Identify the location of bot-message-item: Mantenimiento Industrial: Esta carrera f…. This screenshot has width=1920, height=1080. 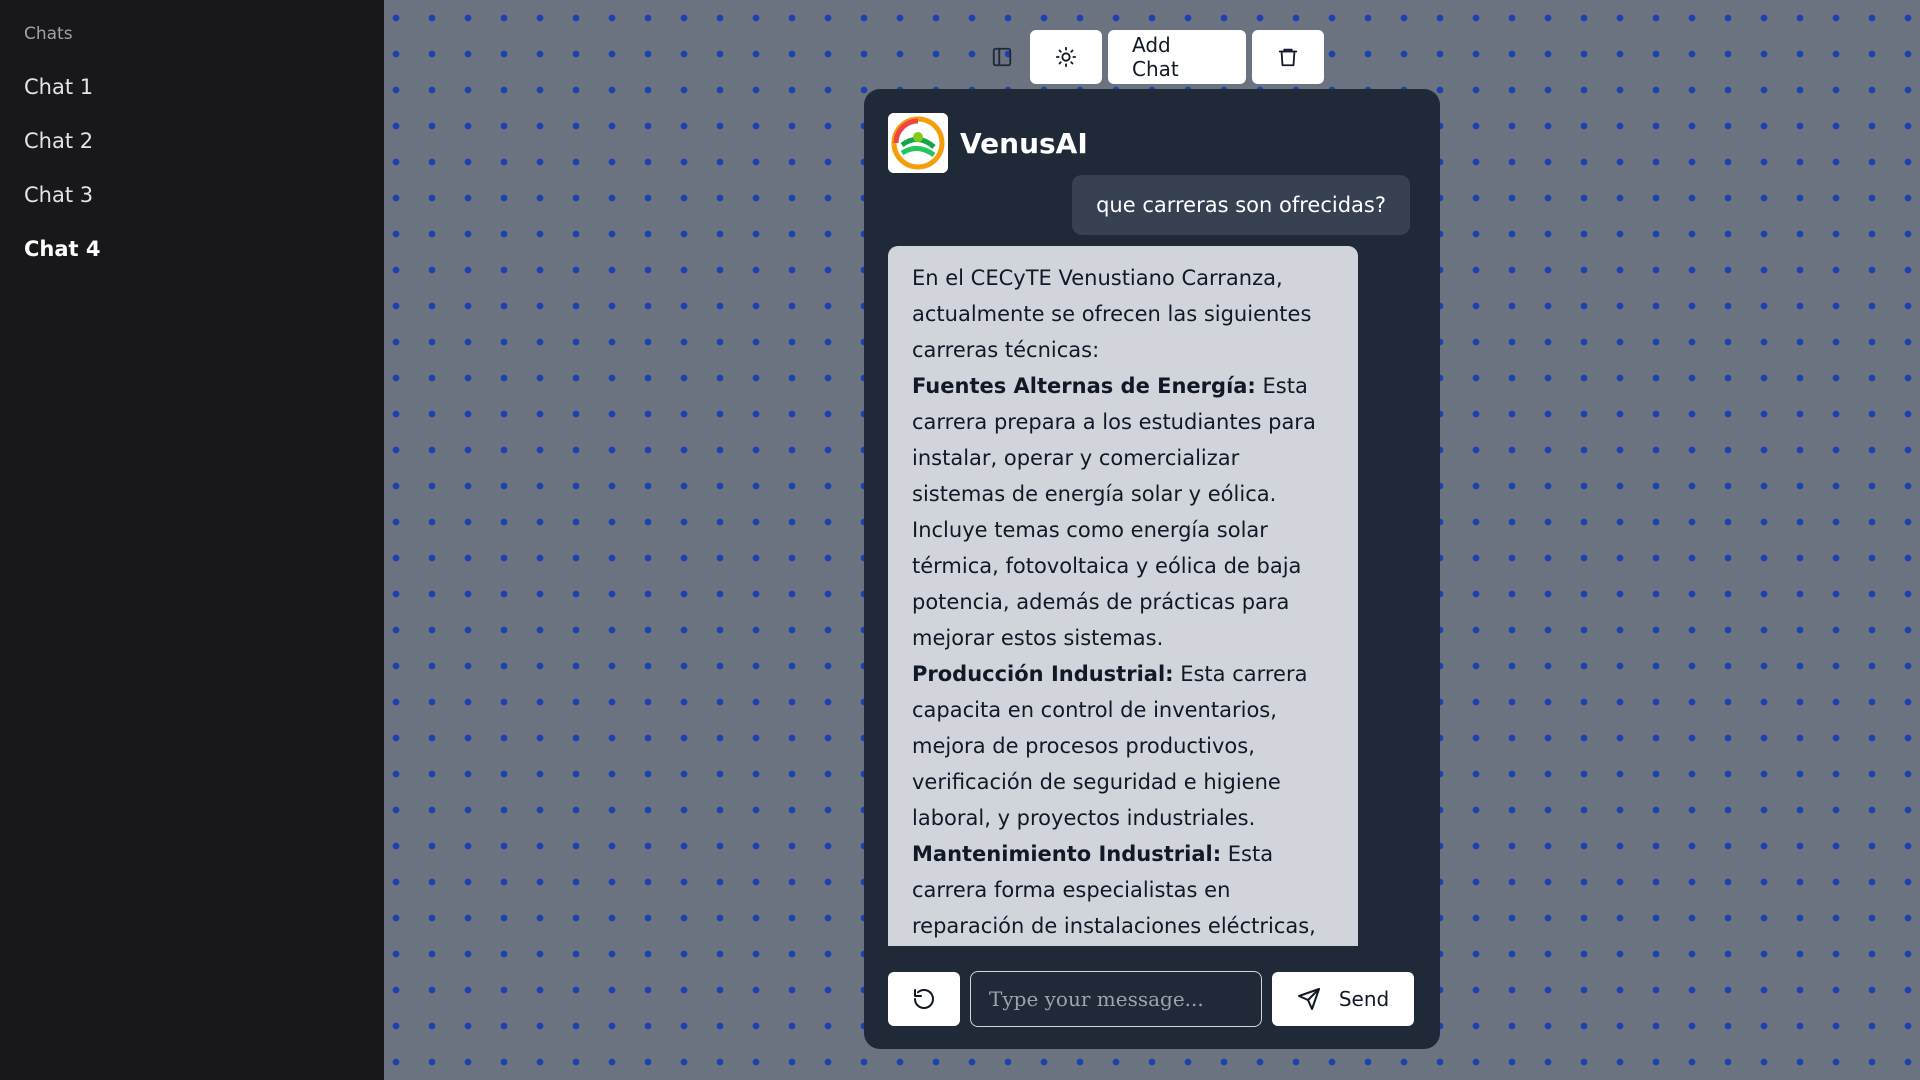
(1123, 890).